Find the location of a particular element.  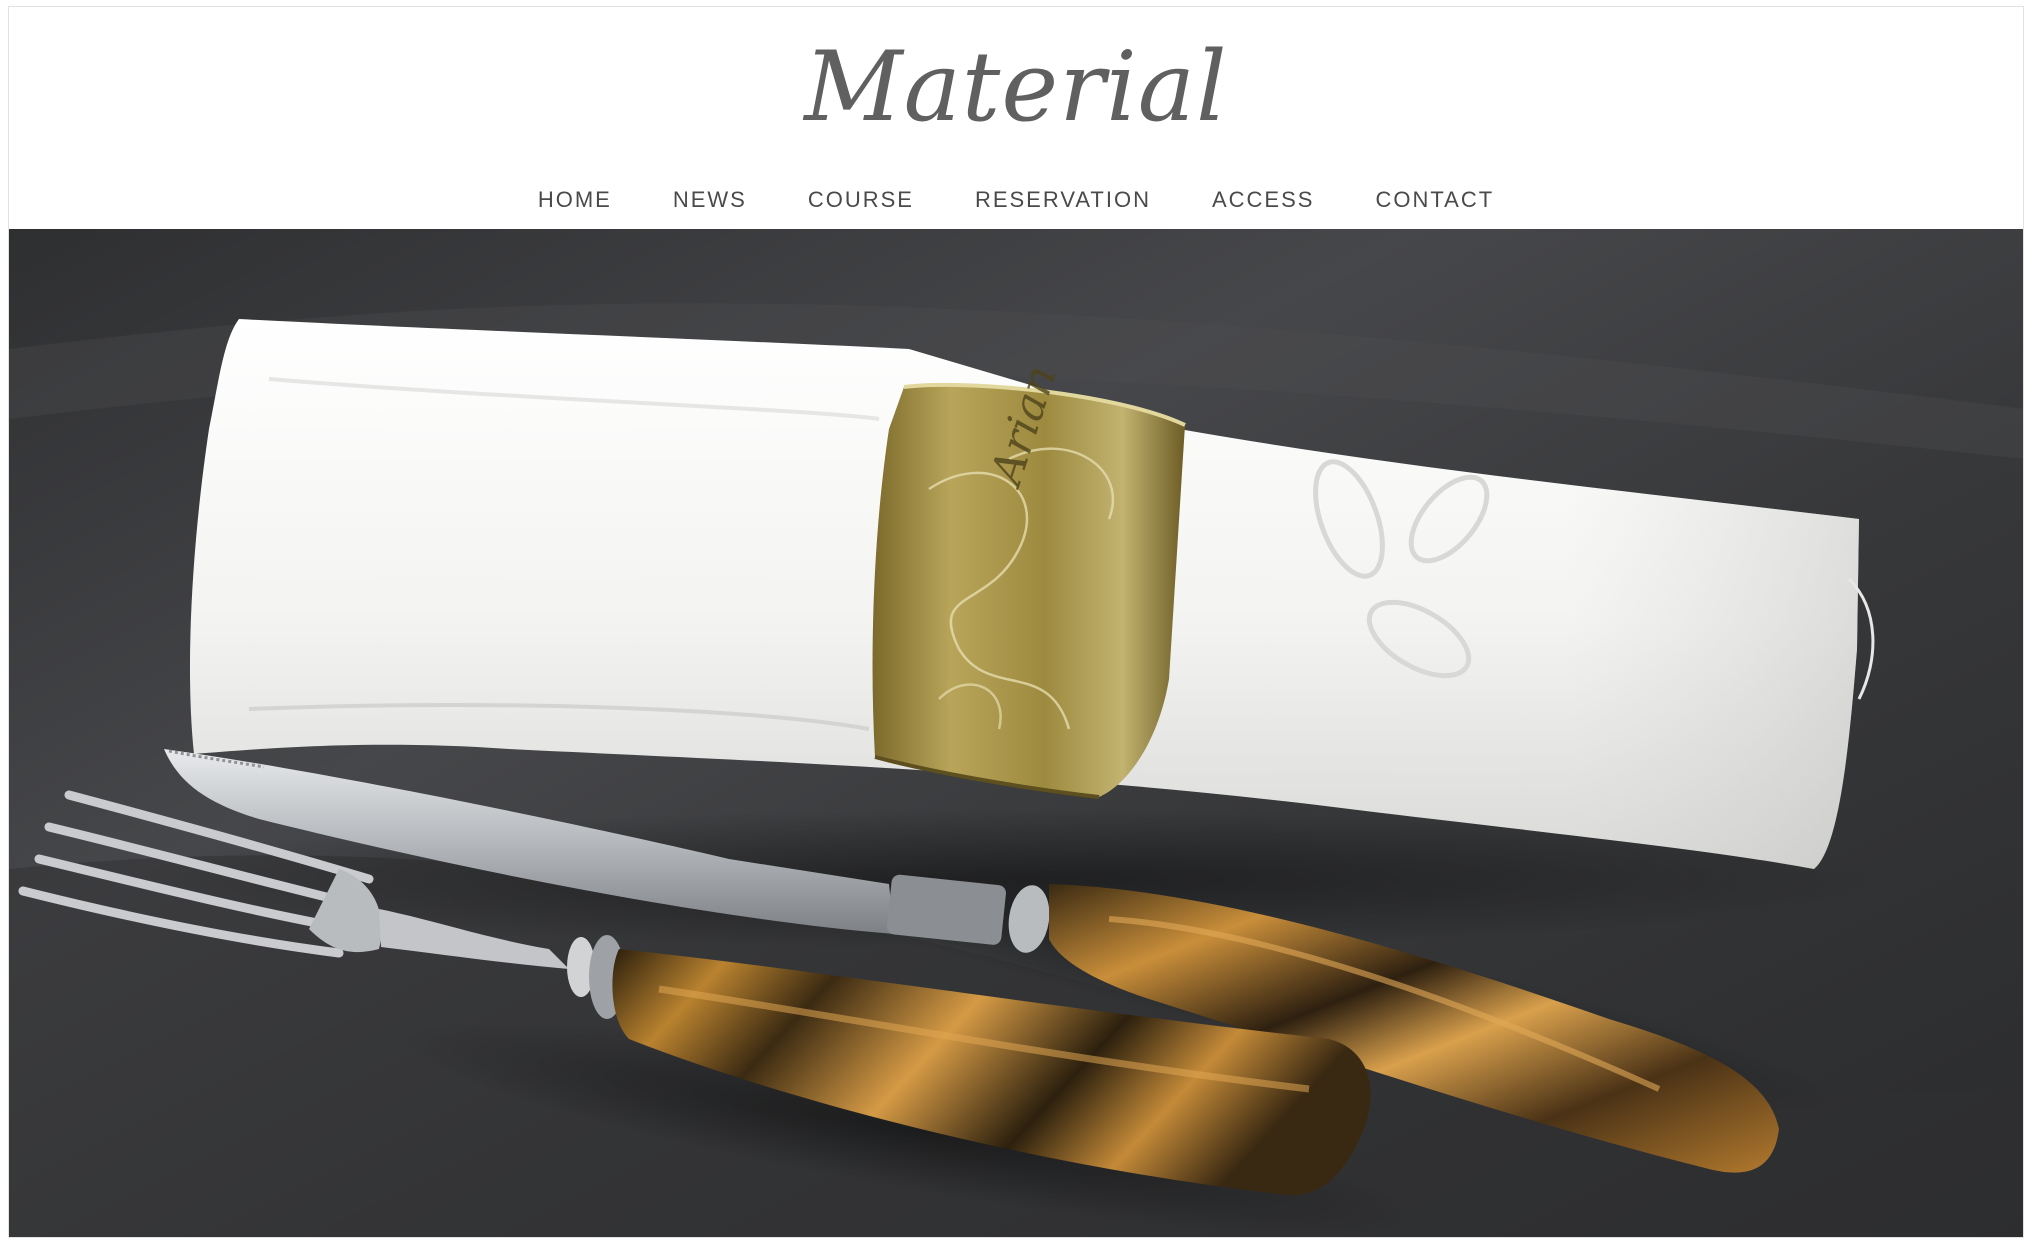

nav-item-home: HOME is located at coordinates (575, 200).